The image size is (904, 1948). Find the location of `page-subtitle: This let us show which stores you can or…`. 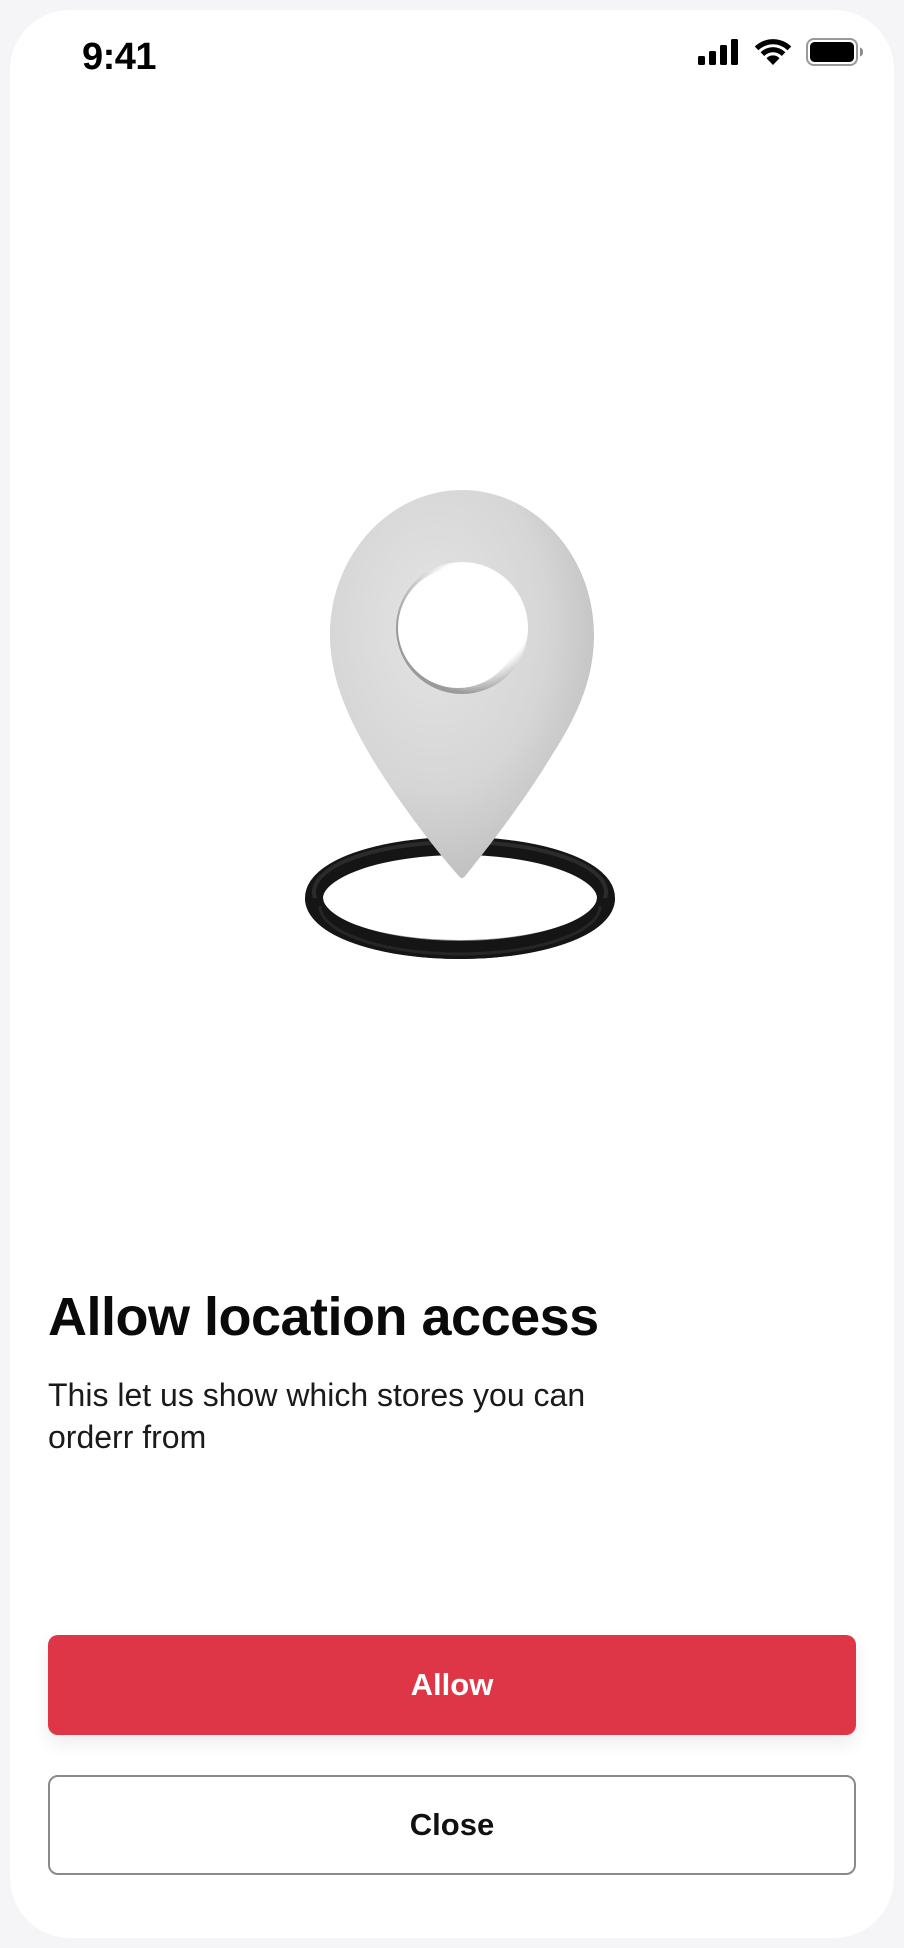

page-subtitle: This let us show which stores you can or… is located at coordinates (317, 1416).